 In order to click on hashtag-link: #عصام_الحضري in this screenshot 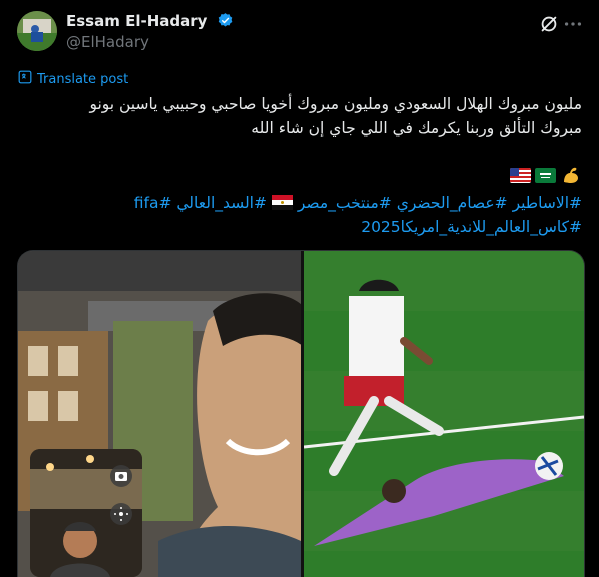, I will do `click(452, 203)`.